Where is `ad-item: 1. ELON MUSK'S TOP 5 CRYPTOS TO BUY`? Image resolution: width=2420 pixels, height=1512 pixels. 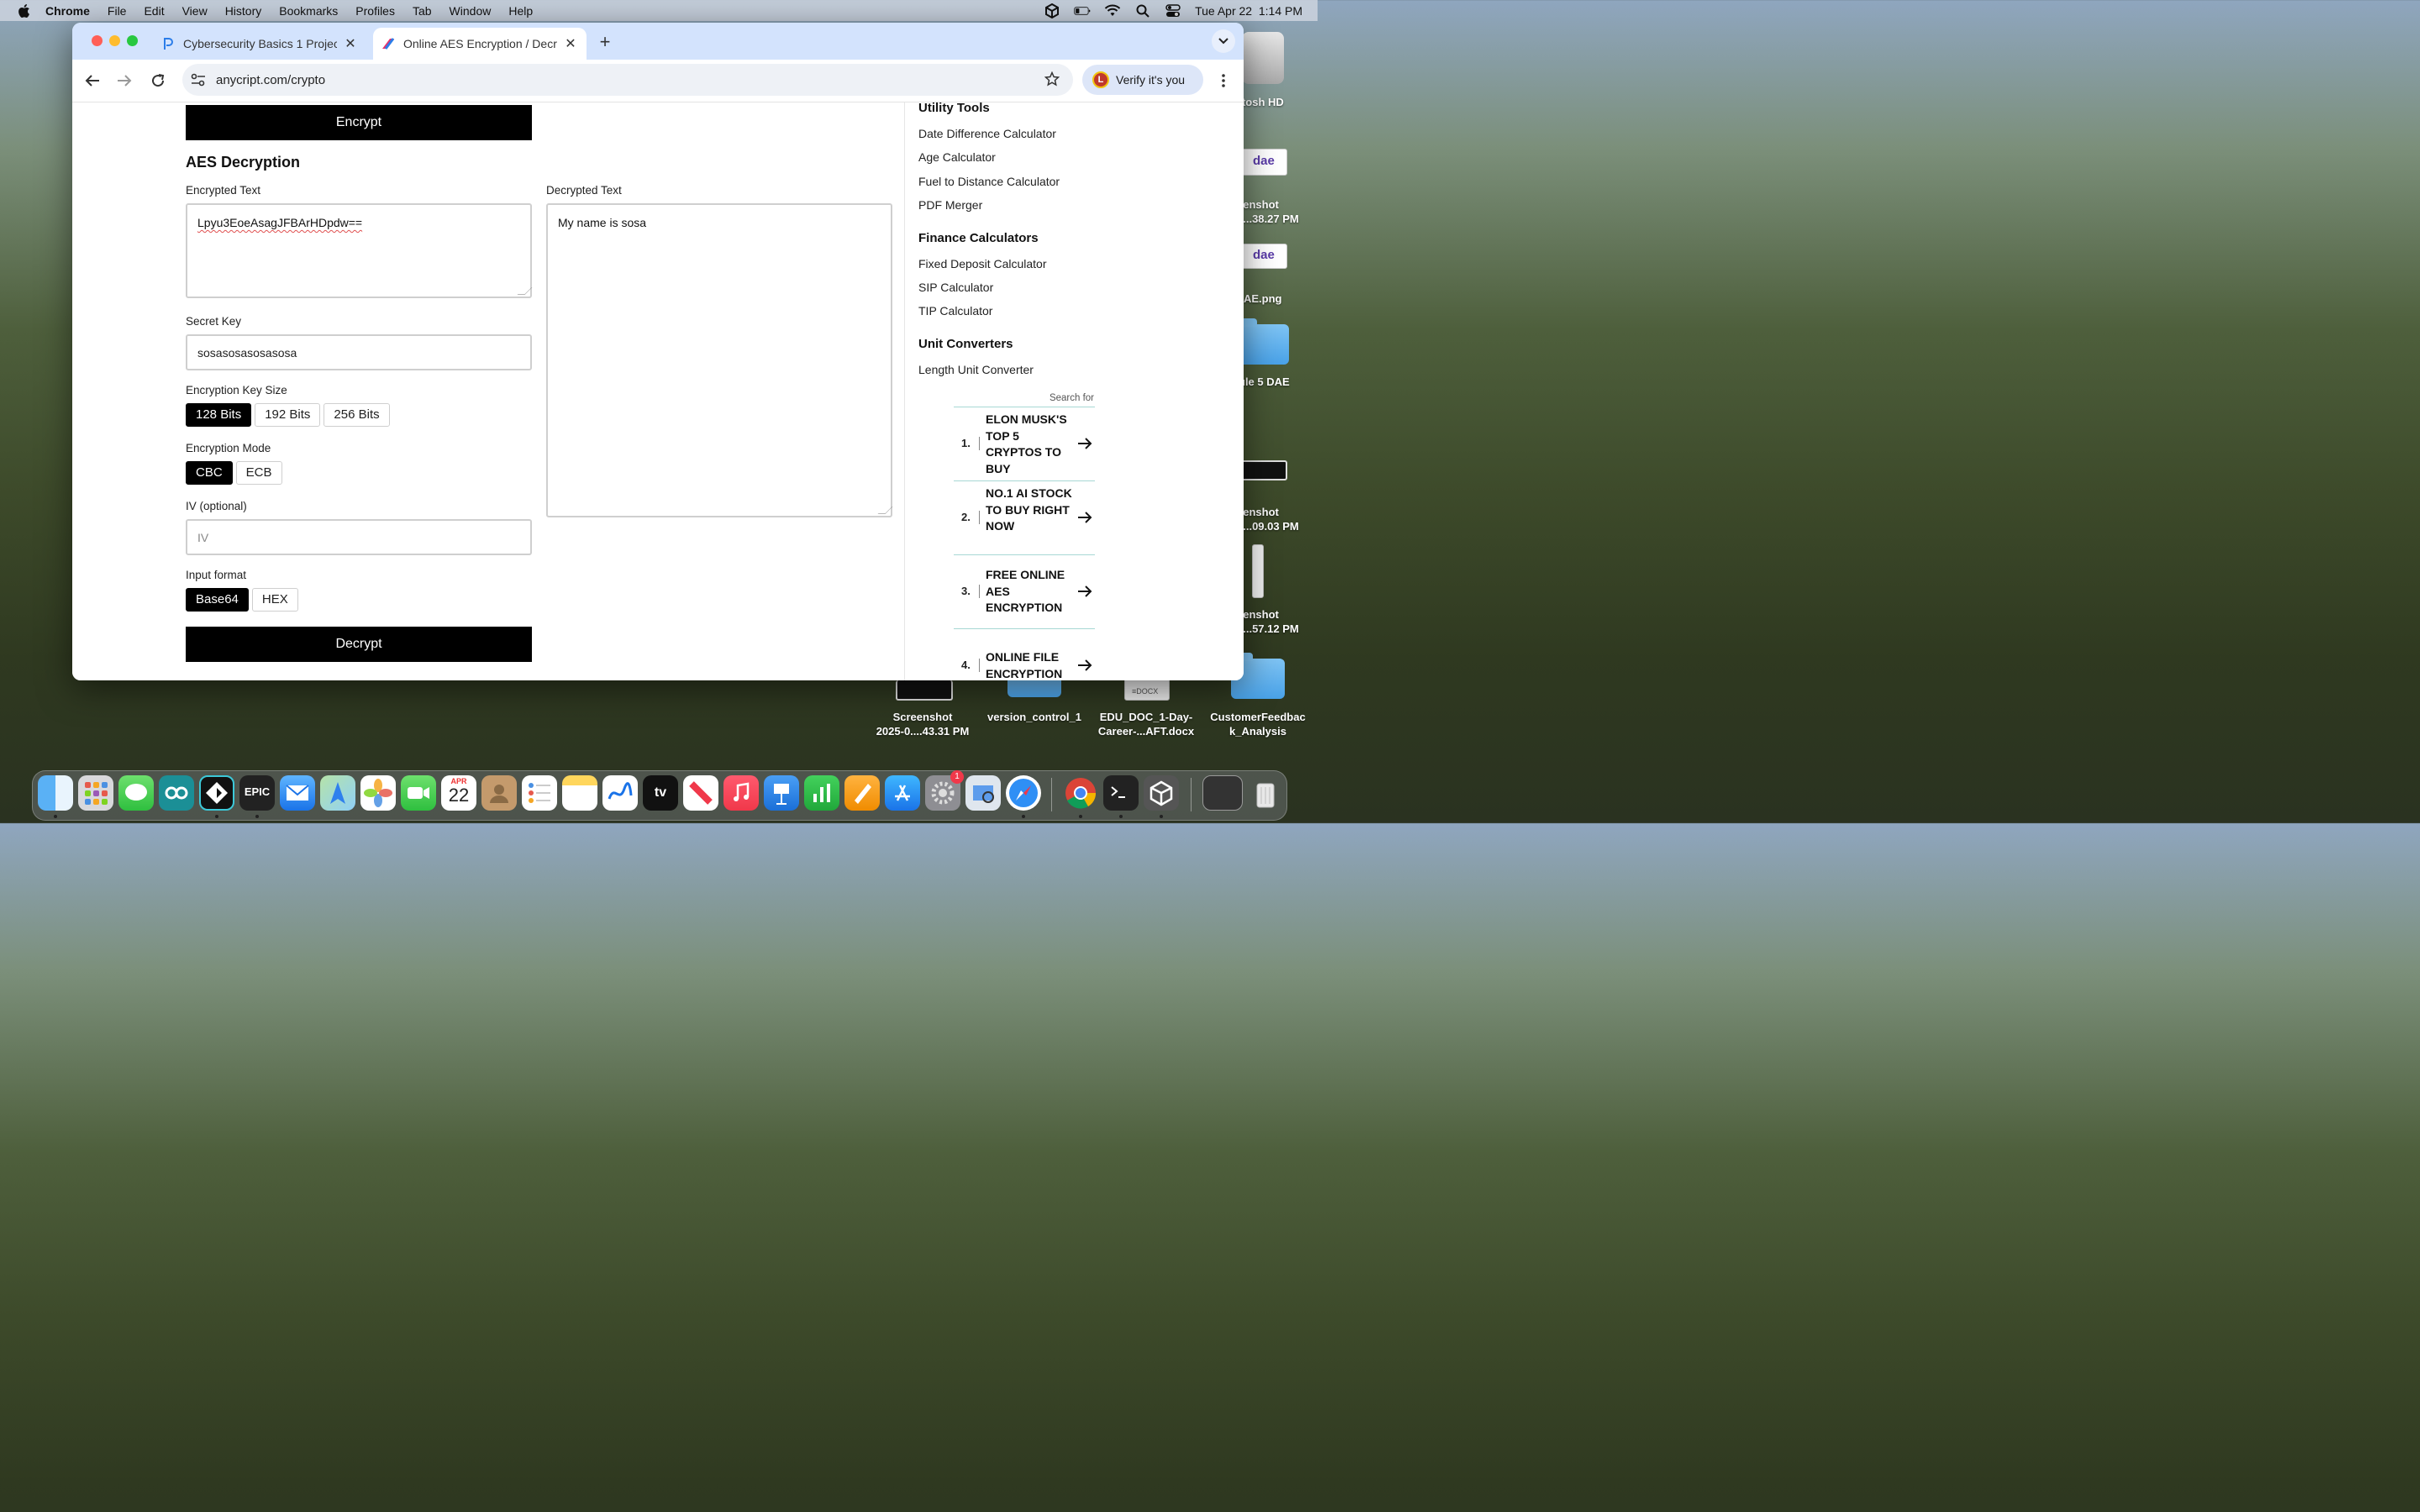 ad-item: 1. ELON MUSK'S TOP 5 CRYPTOS TO BUY is located at coordinates (1024, 444).